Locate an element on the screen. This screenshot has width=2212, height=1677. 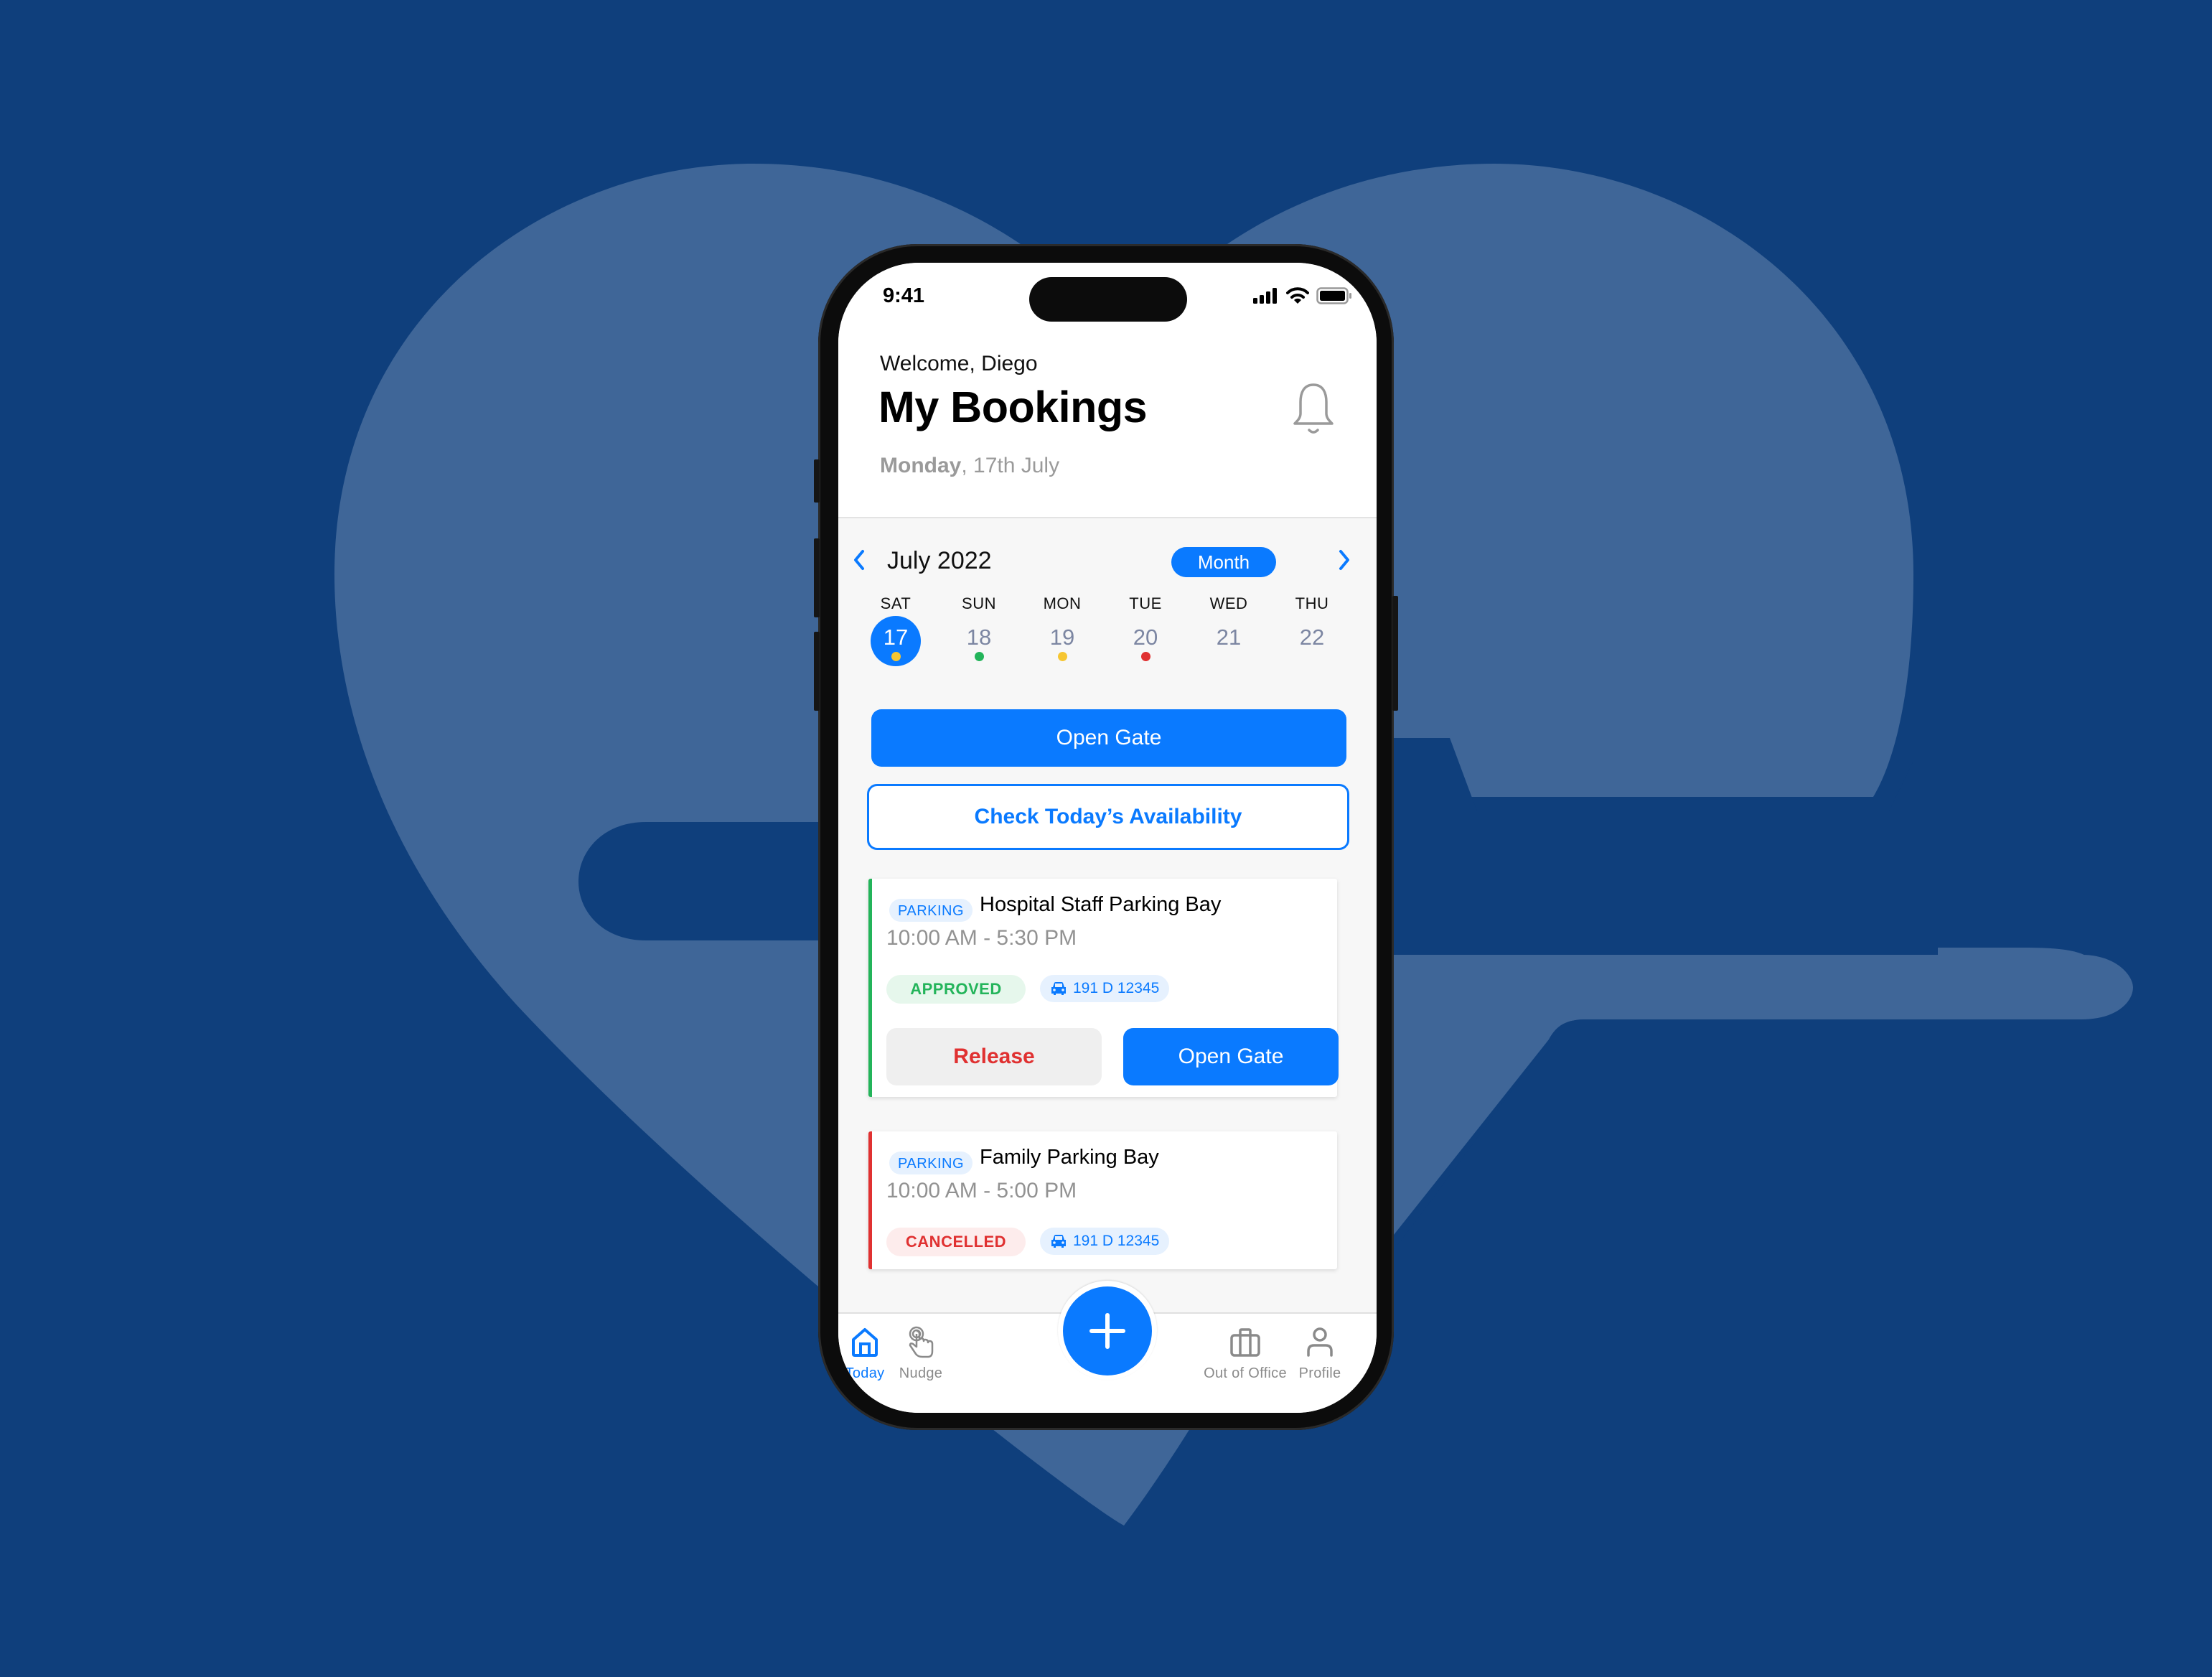
plus-icon is located at coordinates (1107, 1331).